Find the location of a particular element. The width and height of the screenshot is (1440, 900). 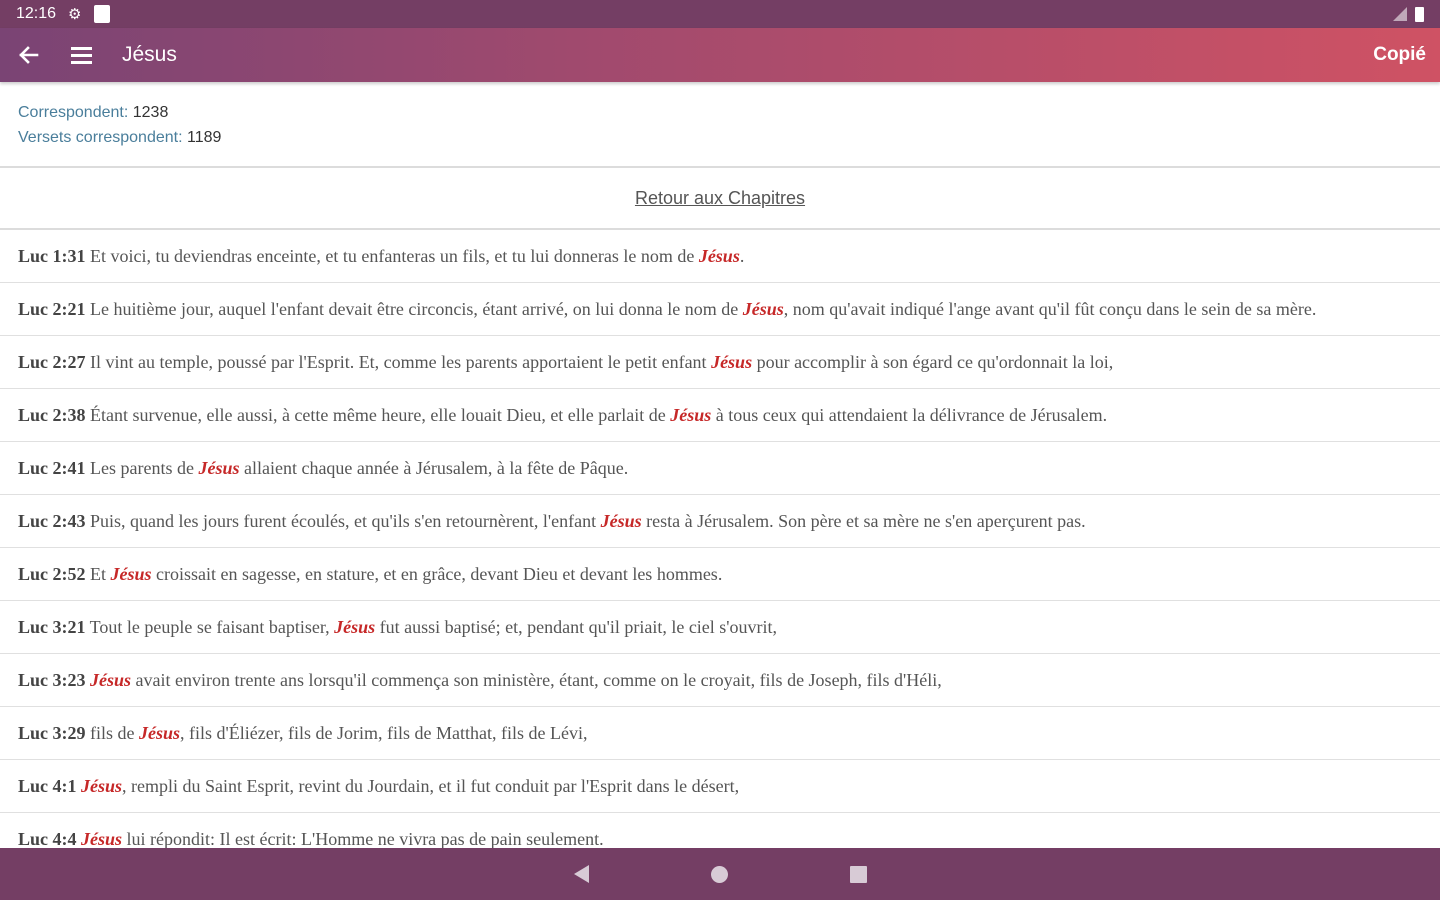

matches-line: Correspondent: 1238 is located at coordinates (720, 112).